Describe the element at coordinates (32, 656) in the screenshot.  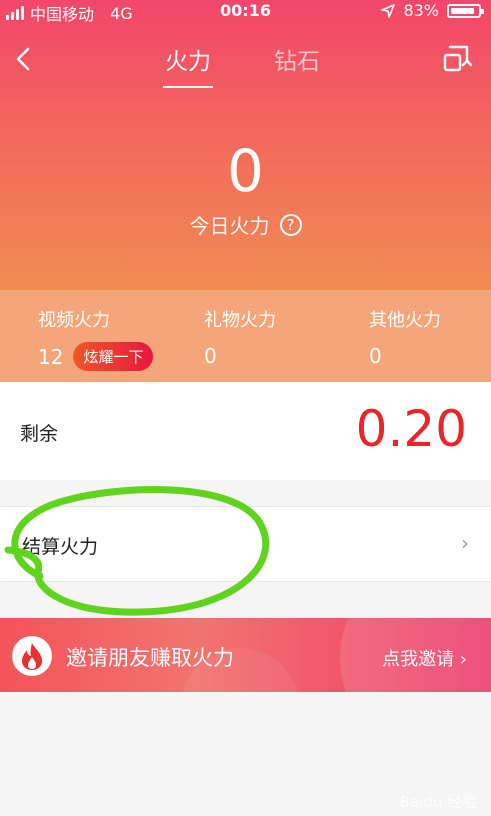
I see `flame-icon` at that location.